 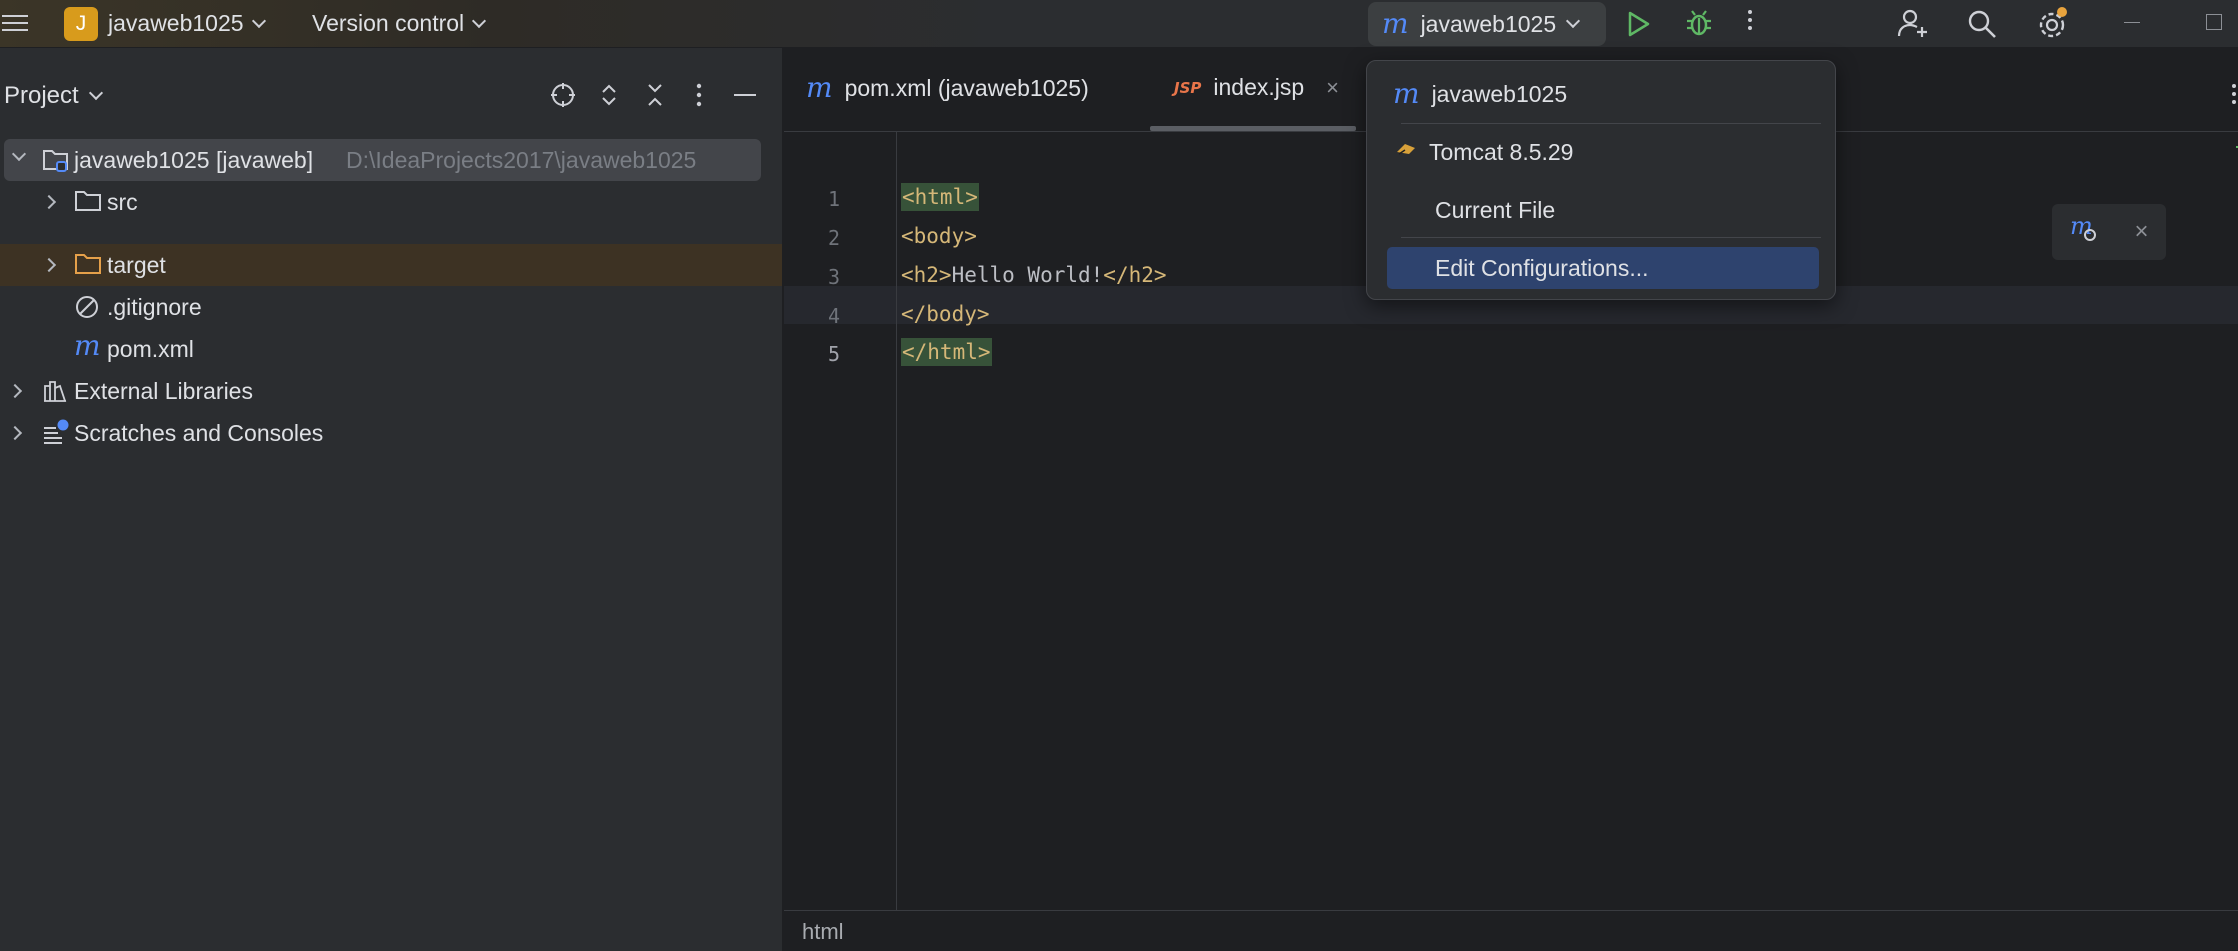 I want to click on scratches-icon, so click(x=56, y=435).